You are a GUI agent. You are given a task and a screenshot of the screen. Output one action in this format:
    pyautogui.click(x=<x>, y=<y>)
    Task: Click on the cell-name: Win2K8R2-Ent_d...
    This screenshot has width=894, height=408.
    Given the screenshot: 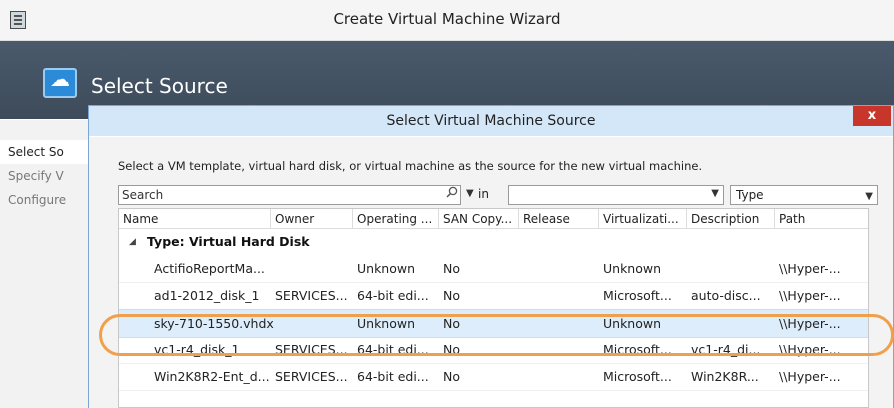 What is the action you would take?
    pyautogui.click(x=212, y=376)
    